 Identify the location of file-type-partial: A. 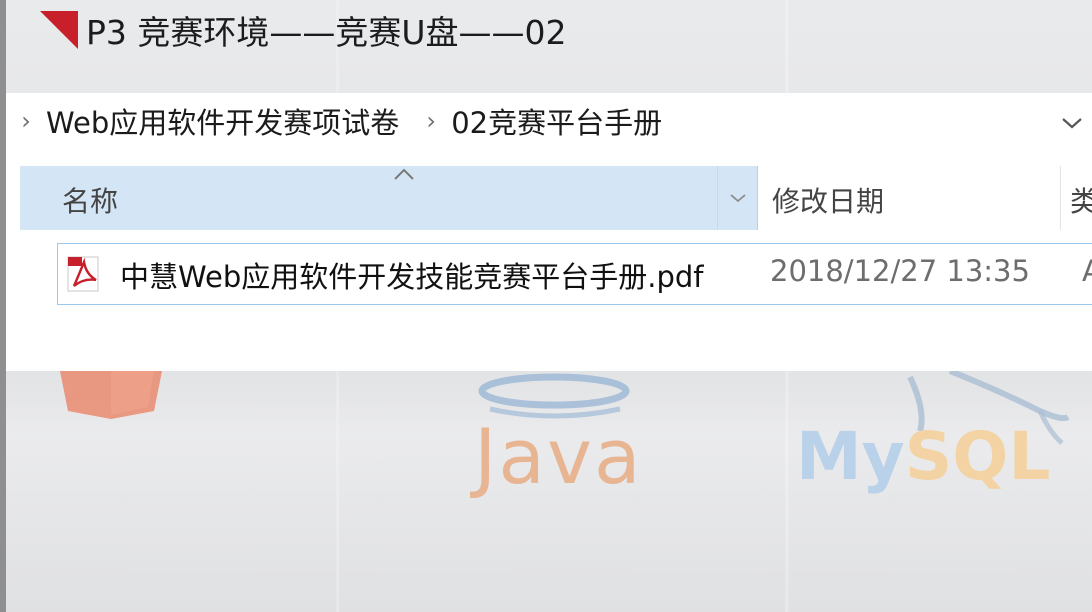
(1087, 271).